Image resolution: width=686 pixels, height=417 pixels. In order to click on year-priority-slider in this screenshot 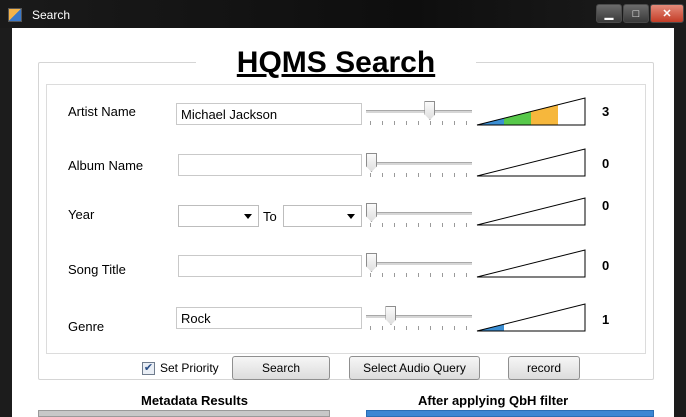, I will do `click(419, 215)`.